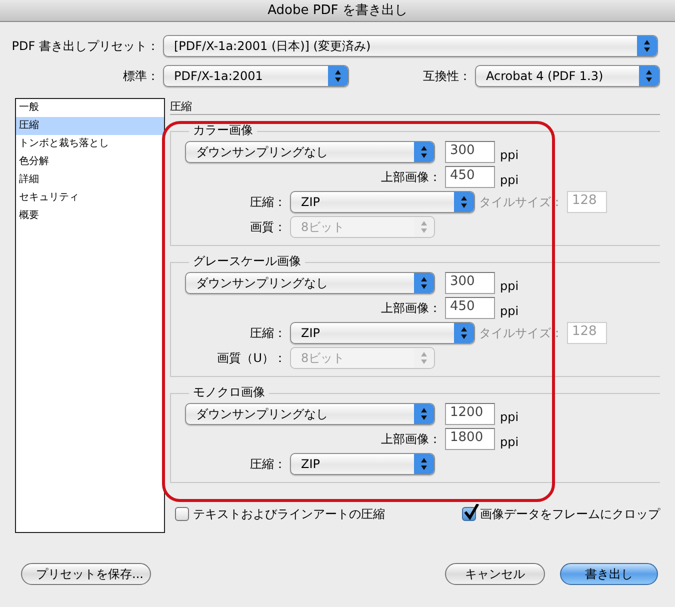 Image resolution: width=675 pixels, height=607 pixels. I want to click on category-item: 概要, so click(90, 216).